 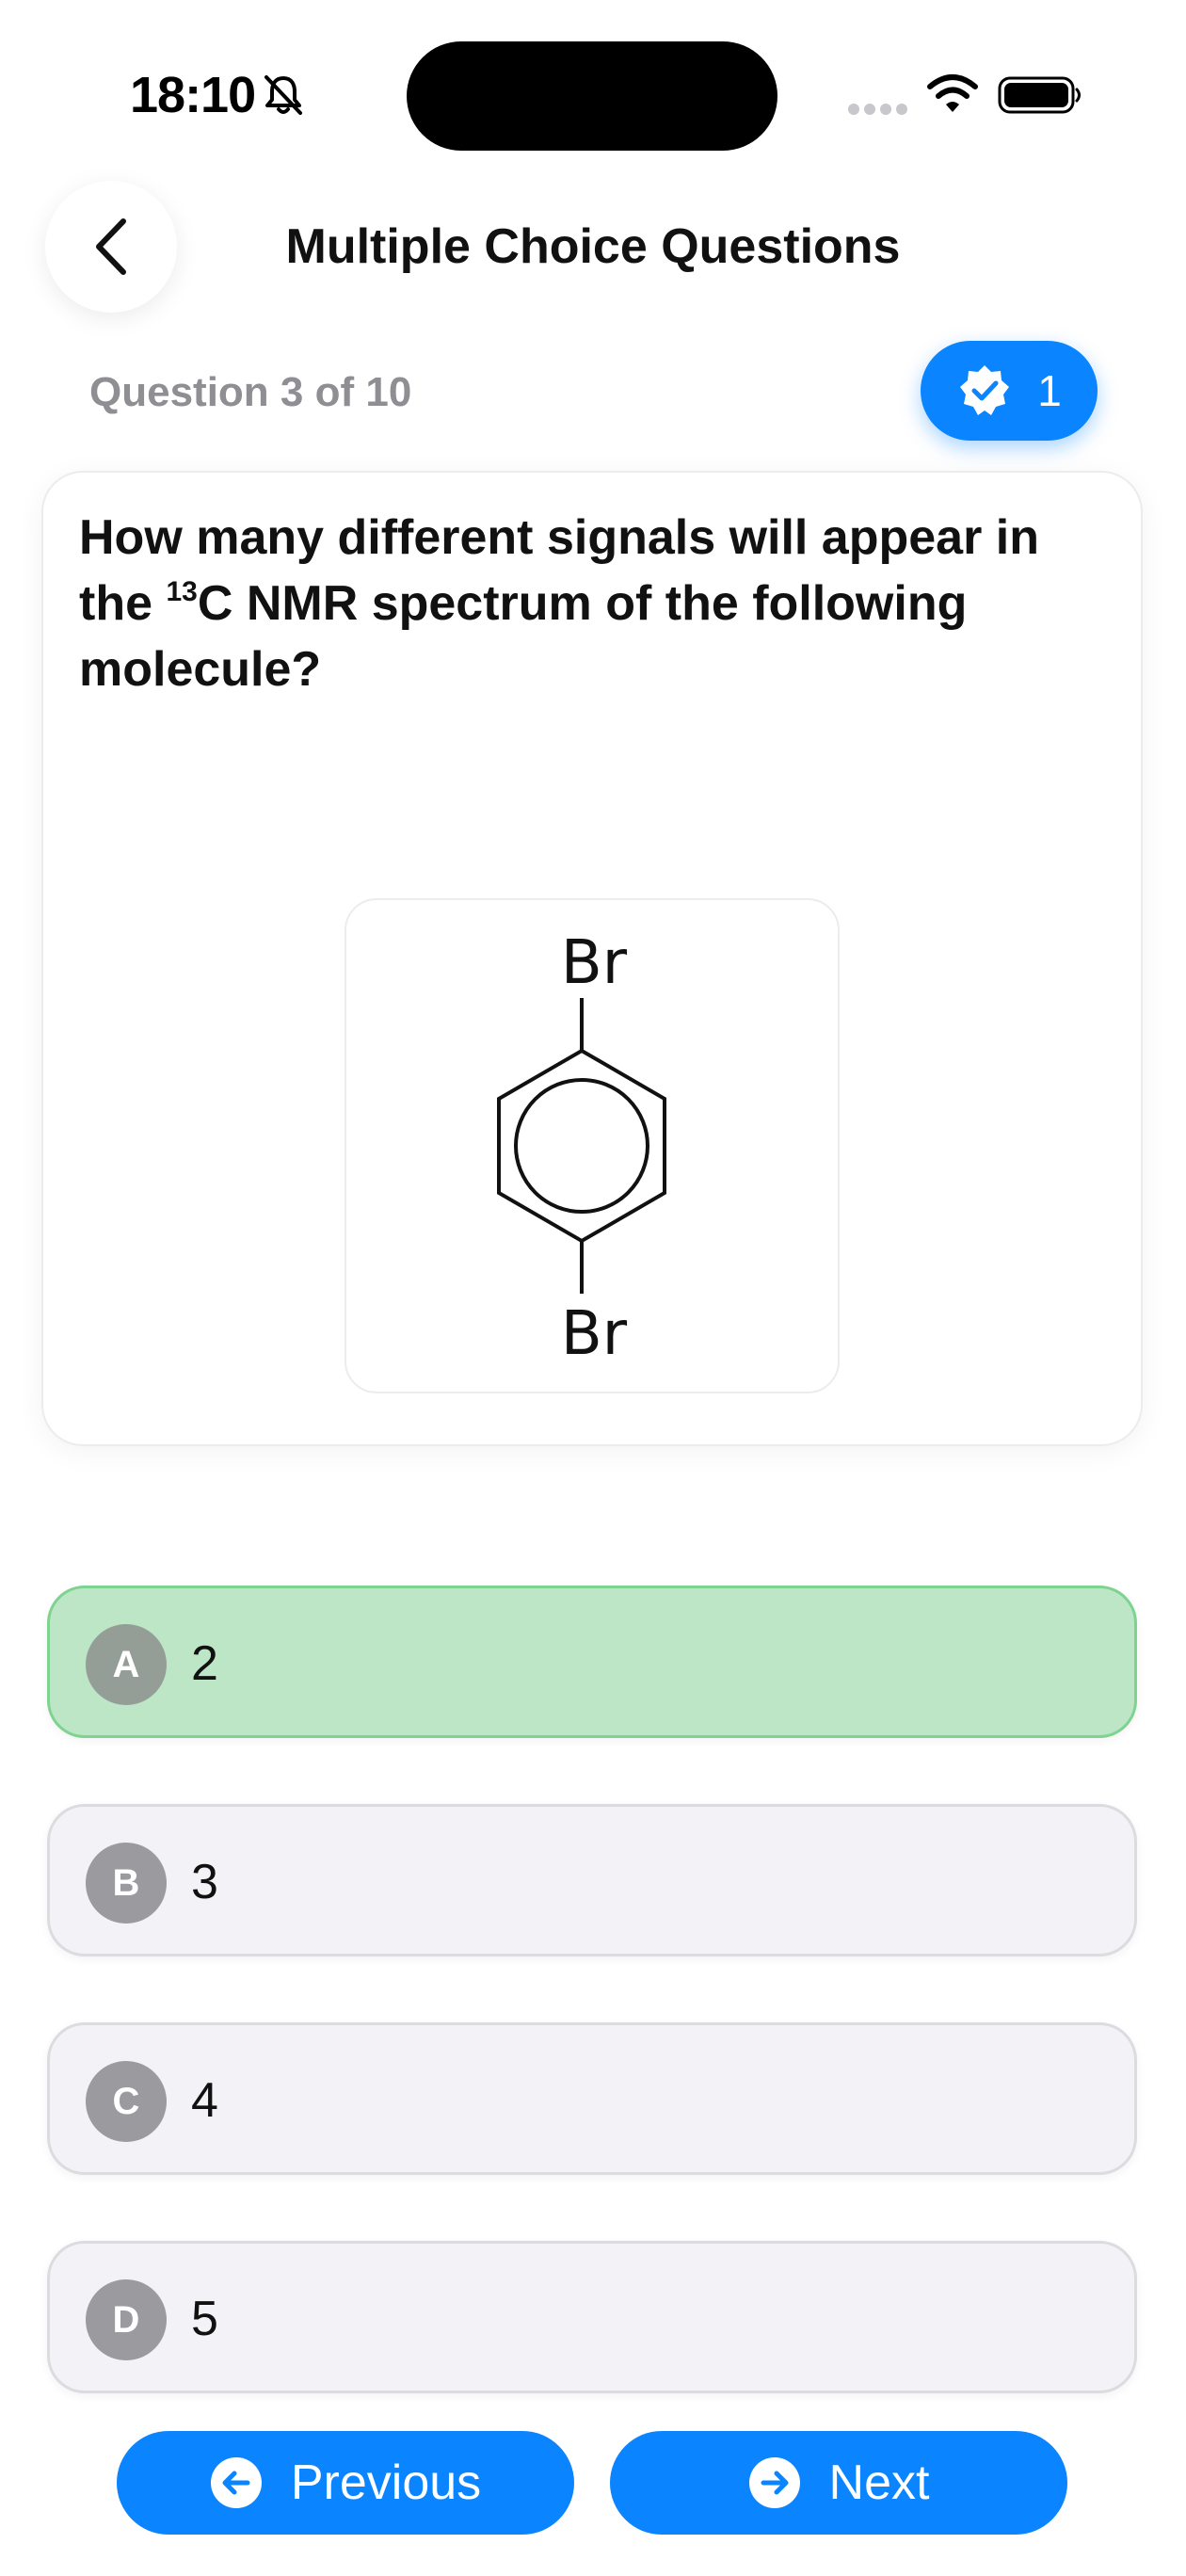 What do you see at coordinates (877, 109) in the screenshot?
I see `cellular-signal-icon` at bounding box center [877, 109].